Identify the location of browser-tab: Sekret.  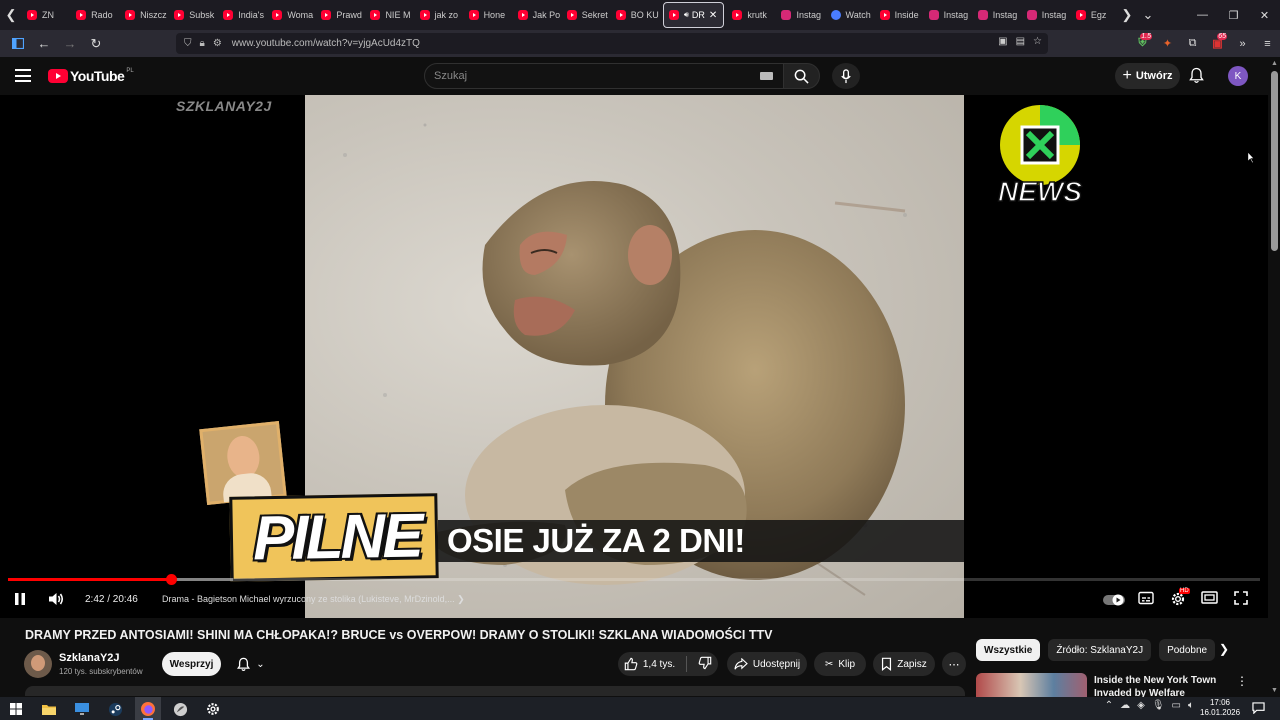
(586, 15).